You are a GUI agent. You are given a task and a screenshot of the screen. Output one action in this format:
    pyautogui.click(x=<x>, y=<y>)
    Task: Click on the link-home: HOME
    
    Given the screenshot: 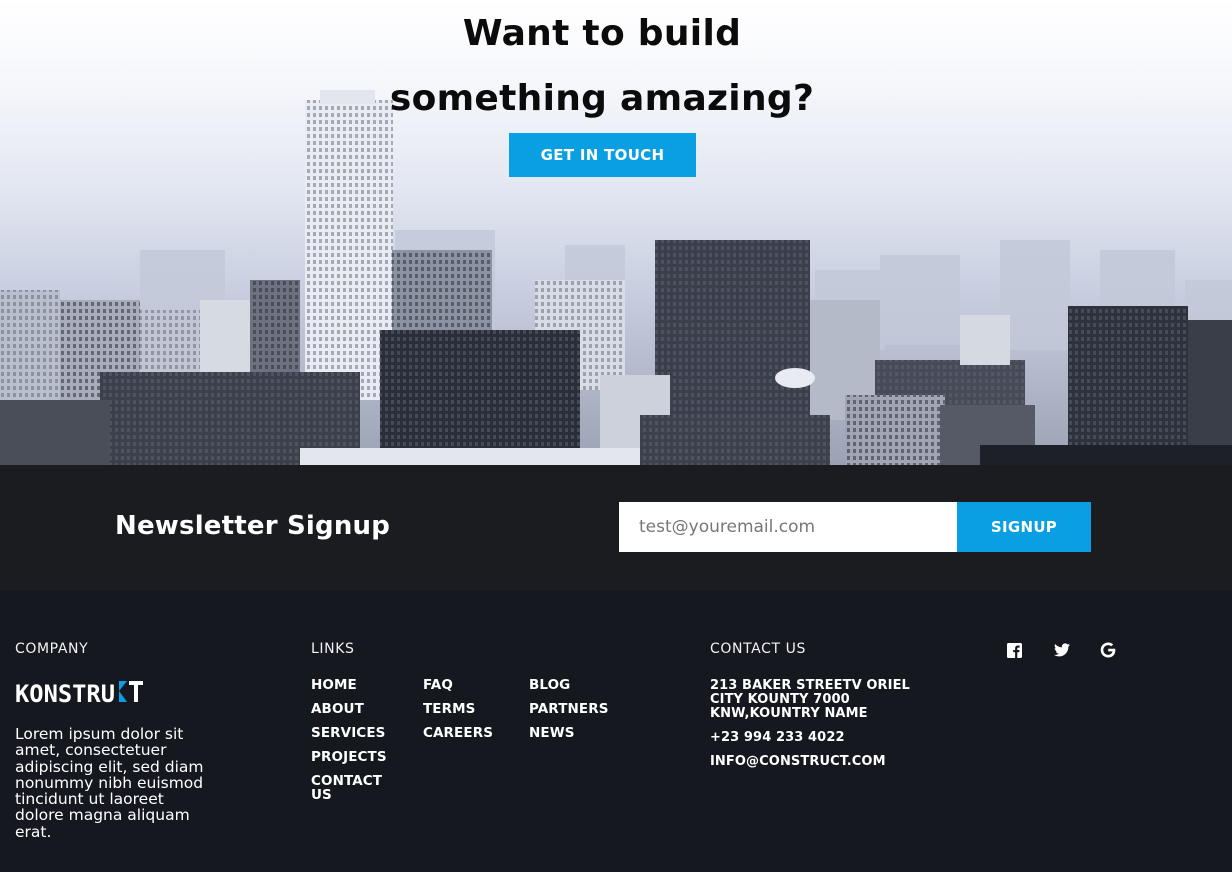 What is the action you would take?
    pyautogui.click(x=351, y=685)
    